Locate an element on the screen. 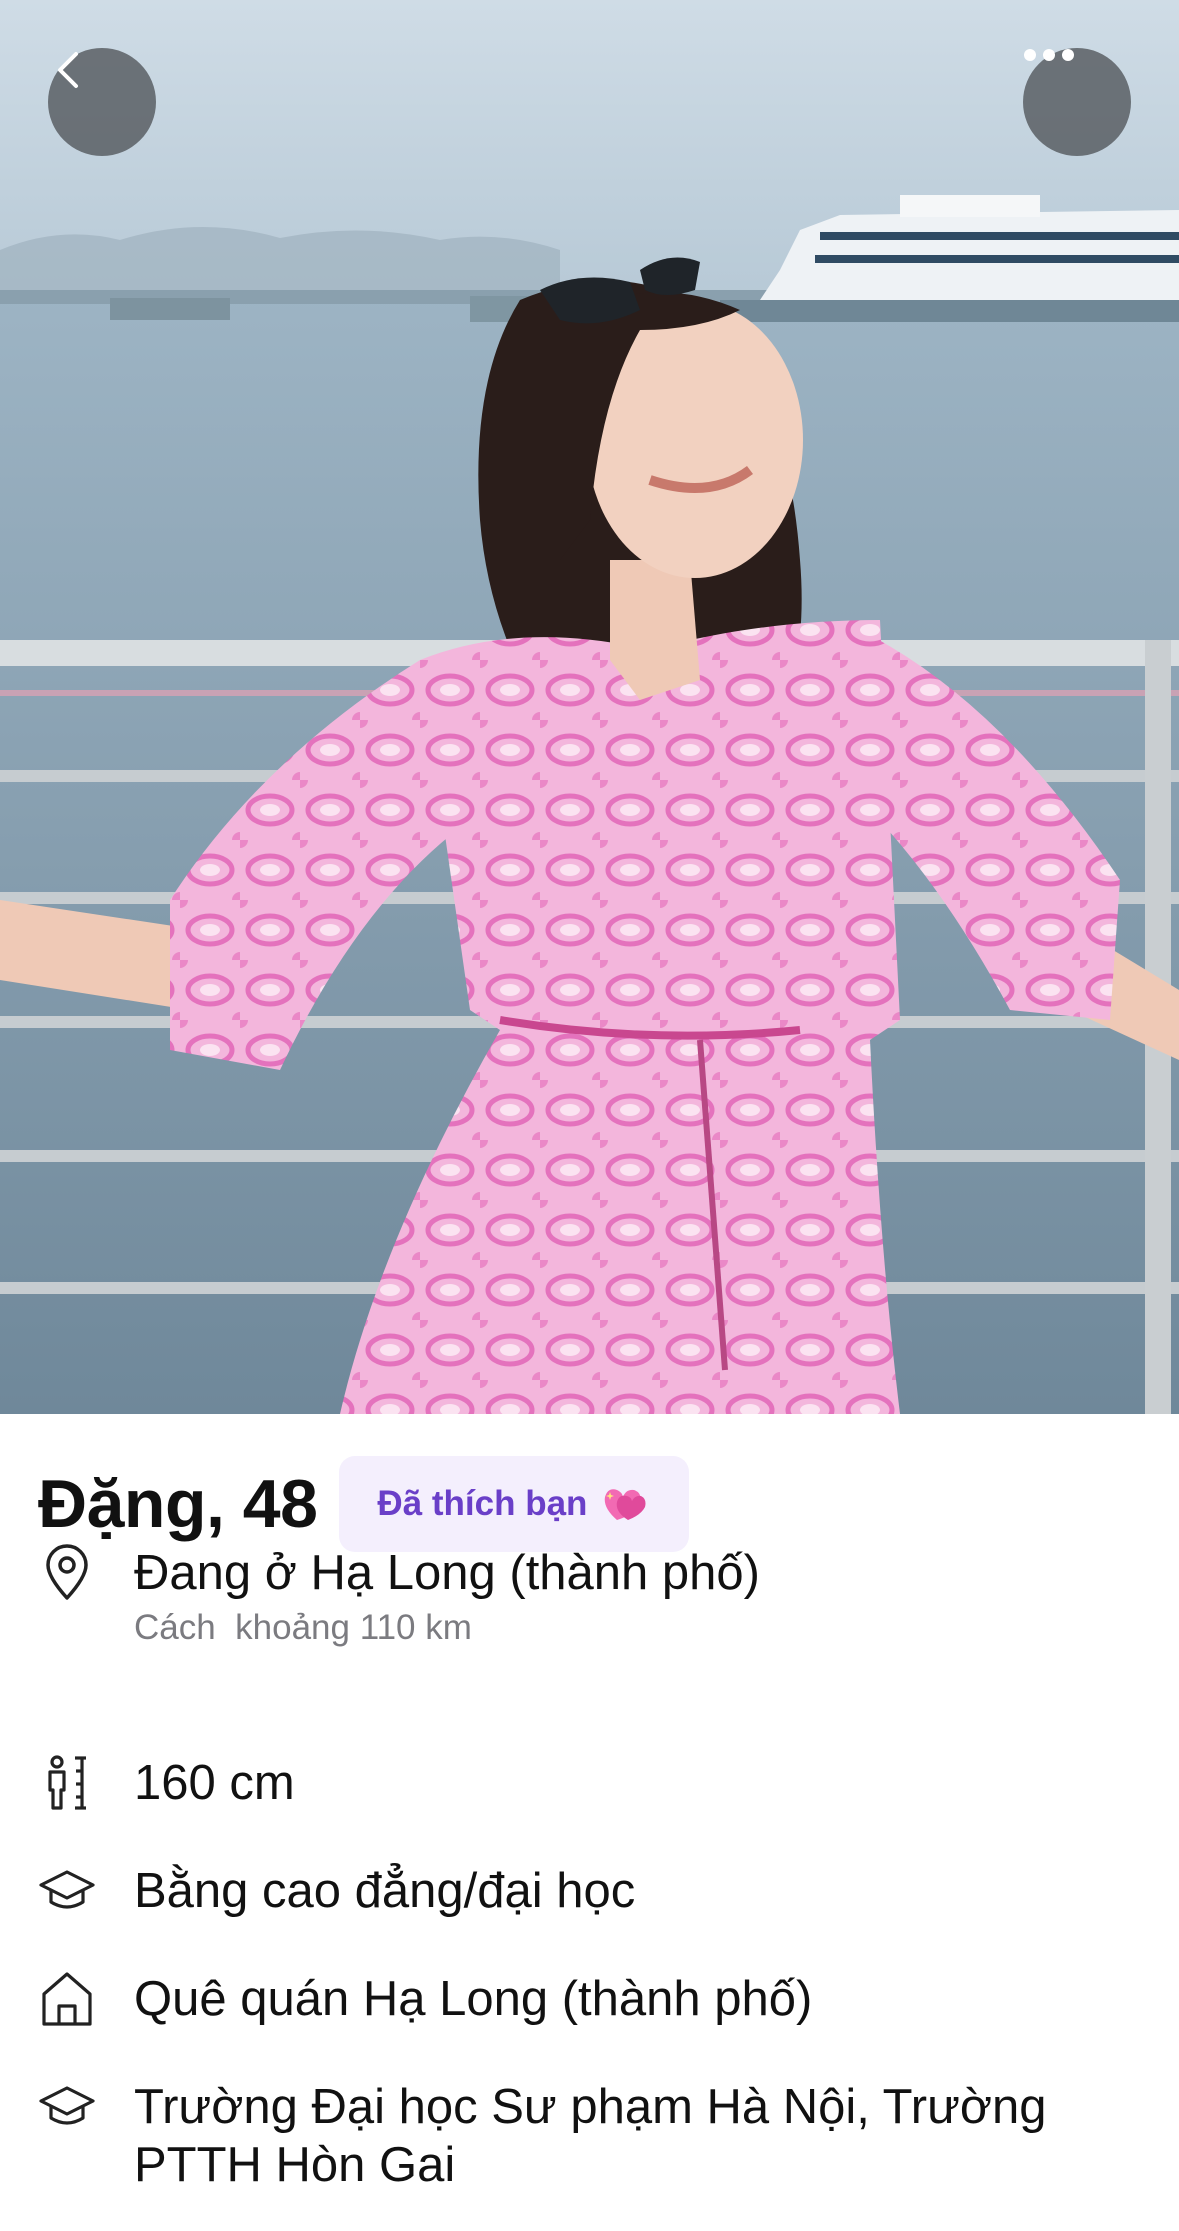 The image size is (1179, 2231). more-options-button is located at coordinates (1077, 102).